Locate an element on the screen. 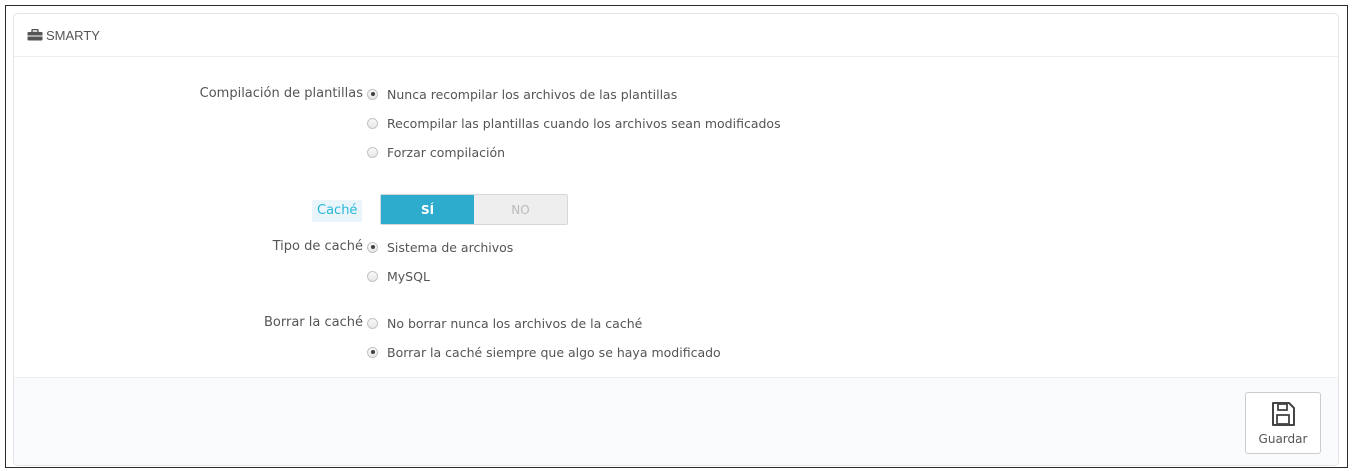  cache-type-row: Tipo de caché Sistema de archivos MySQL is located at coordinates (676, 260).